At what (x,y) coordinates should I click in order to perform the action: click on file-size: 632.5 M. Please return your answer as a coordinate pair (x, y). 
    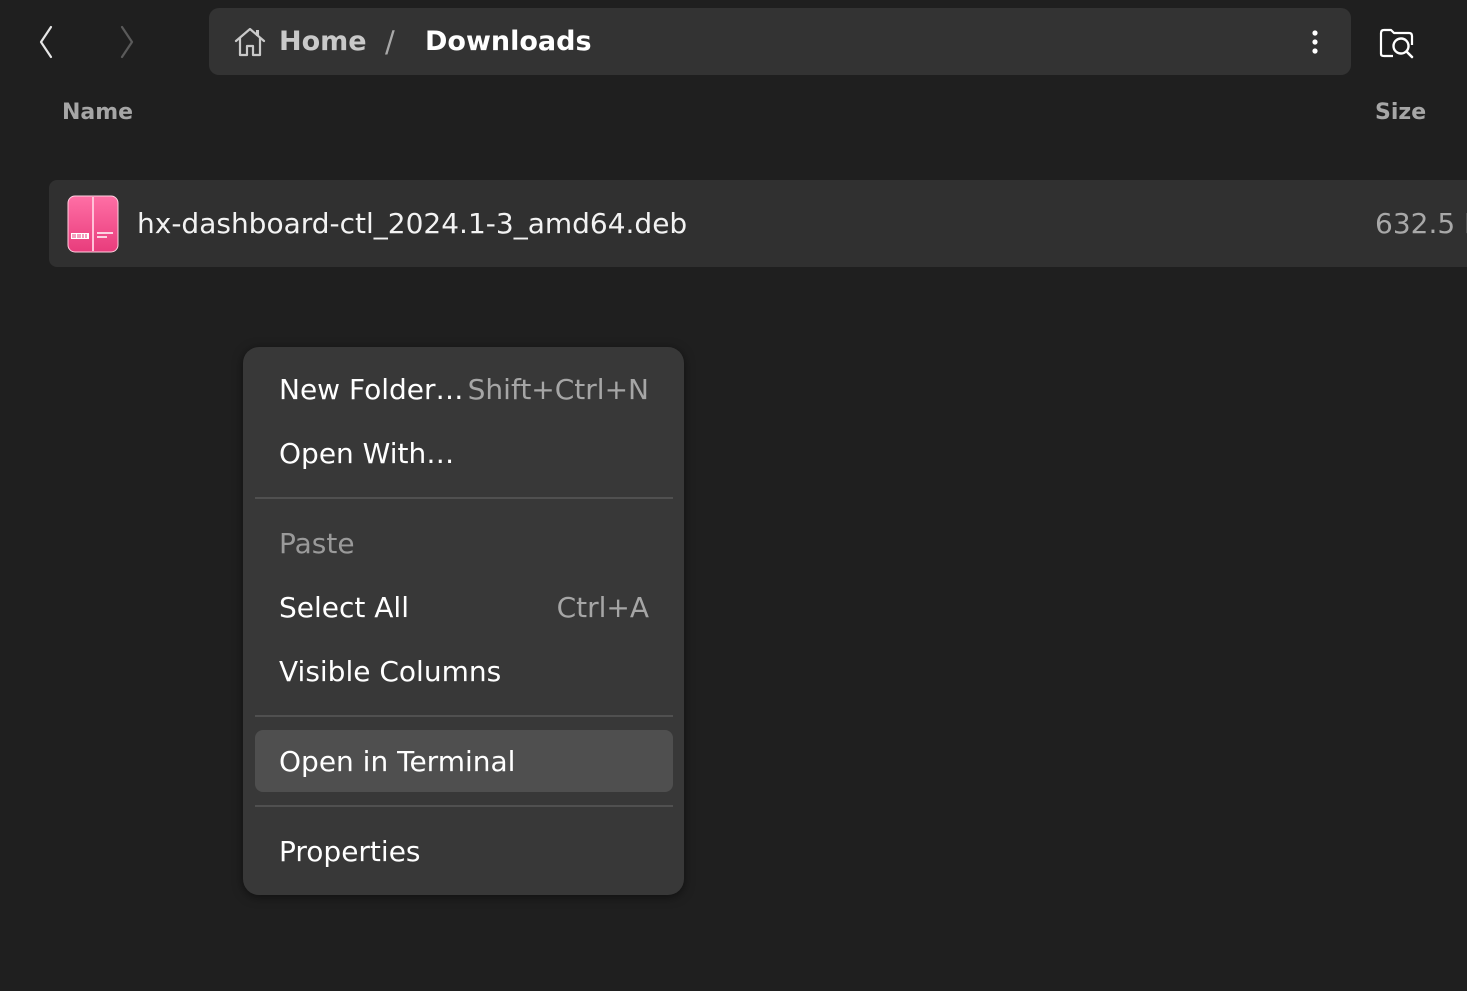
    Looking at the image, I should click on (1421, 223).